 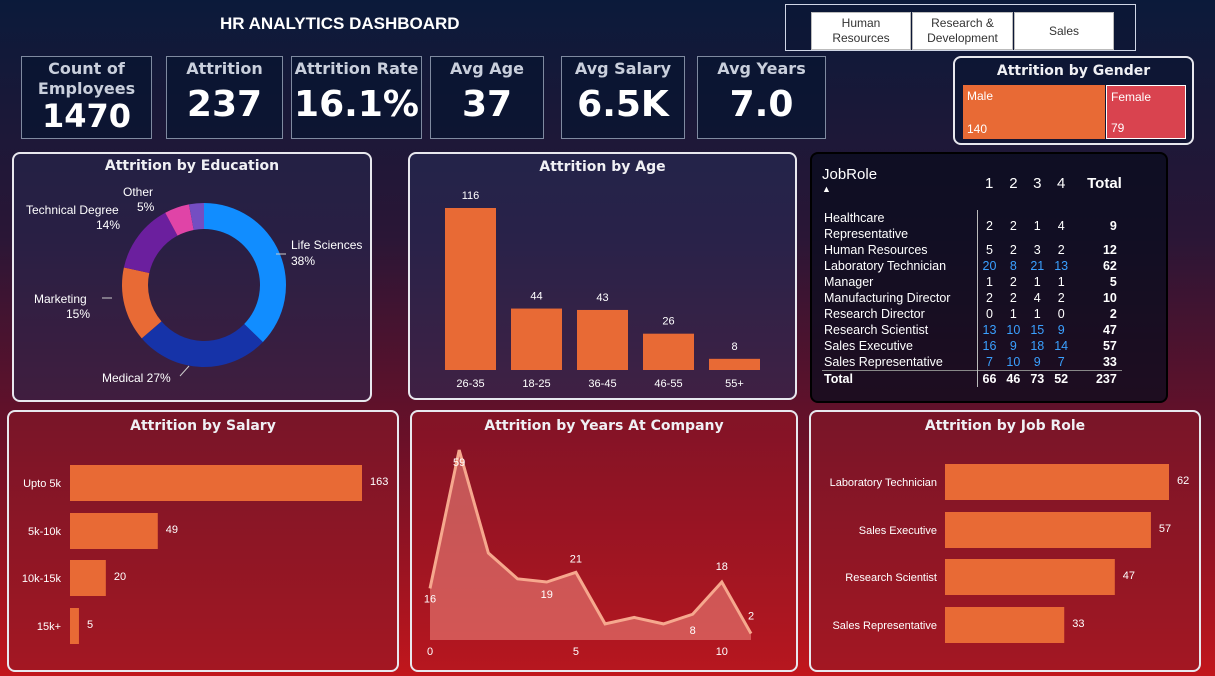 What do you see at coordinates (1146, 112) in the screenshot?
I see `gender-female-tile: Female 79` at bounding box center [1146, 112].